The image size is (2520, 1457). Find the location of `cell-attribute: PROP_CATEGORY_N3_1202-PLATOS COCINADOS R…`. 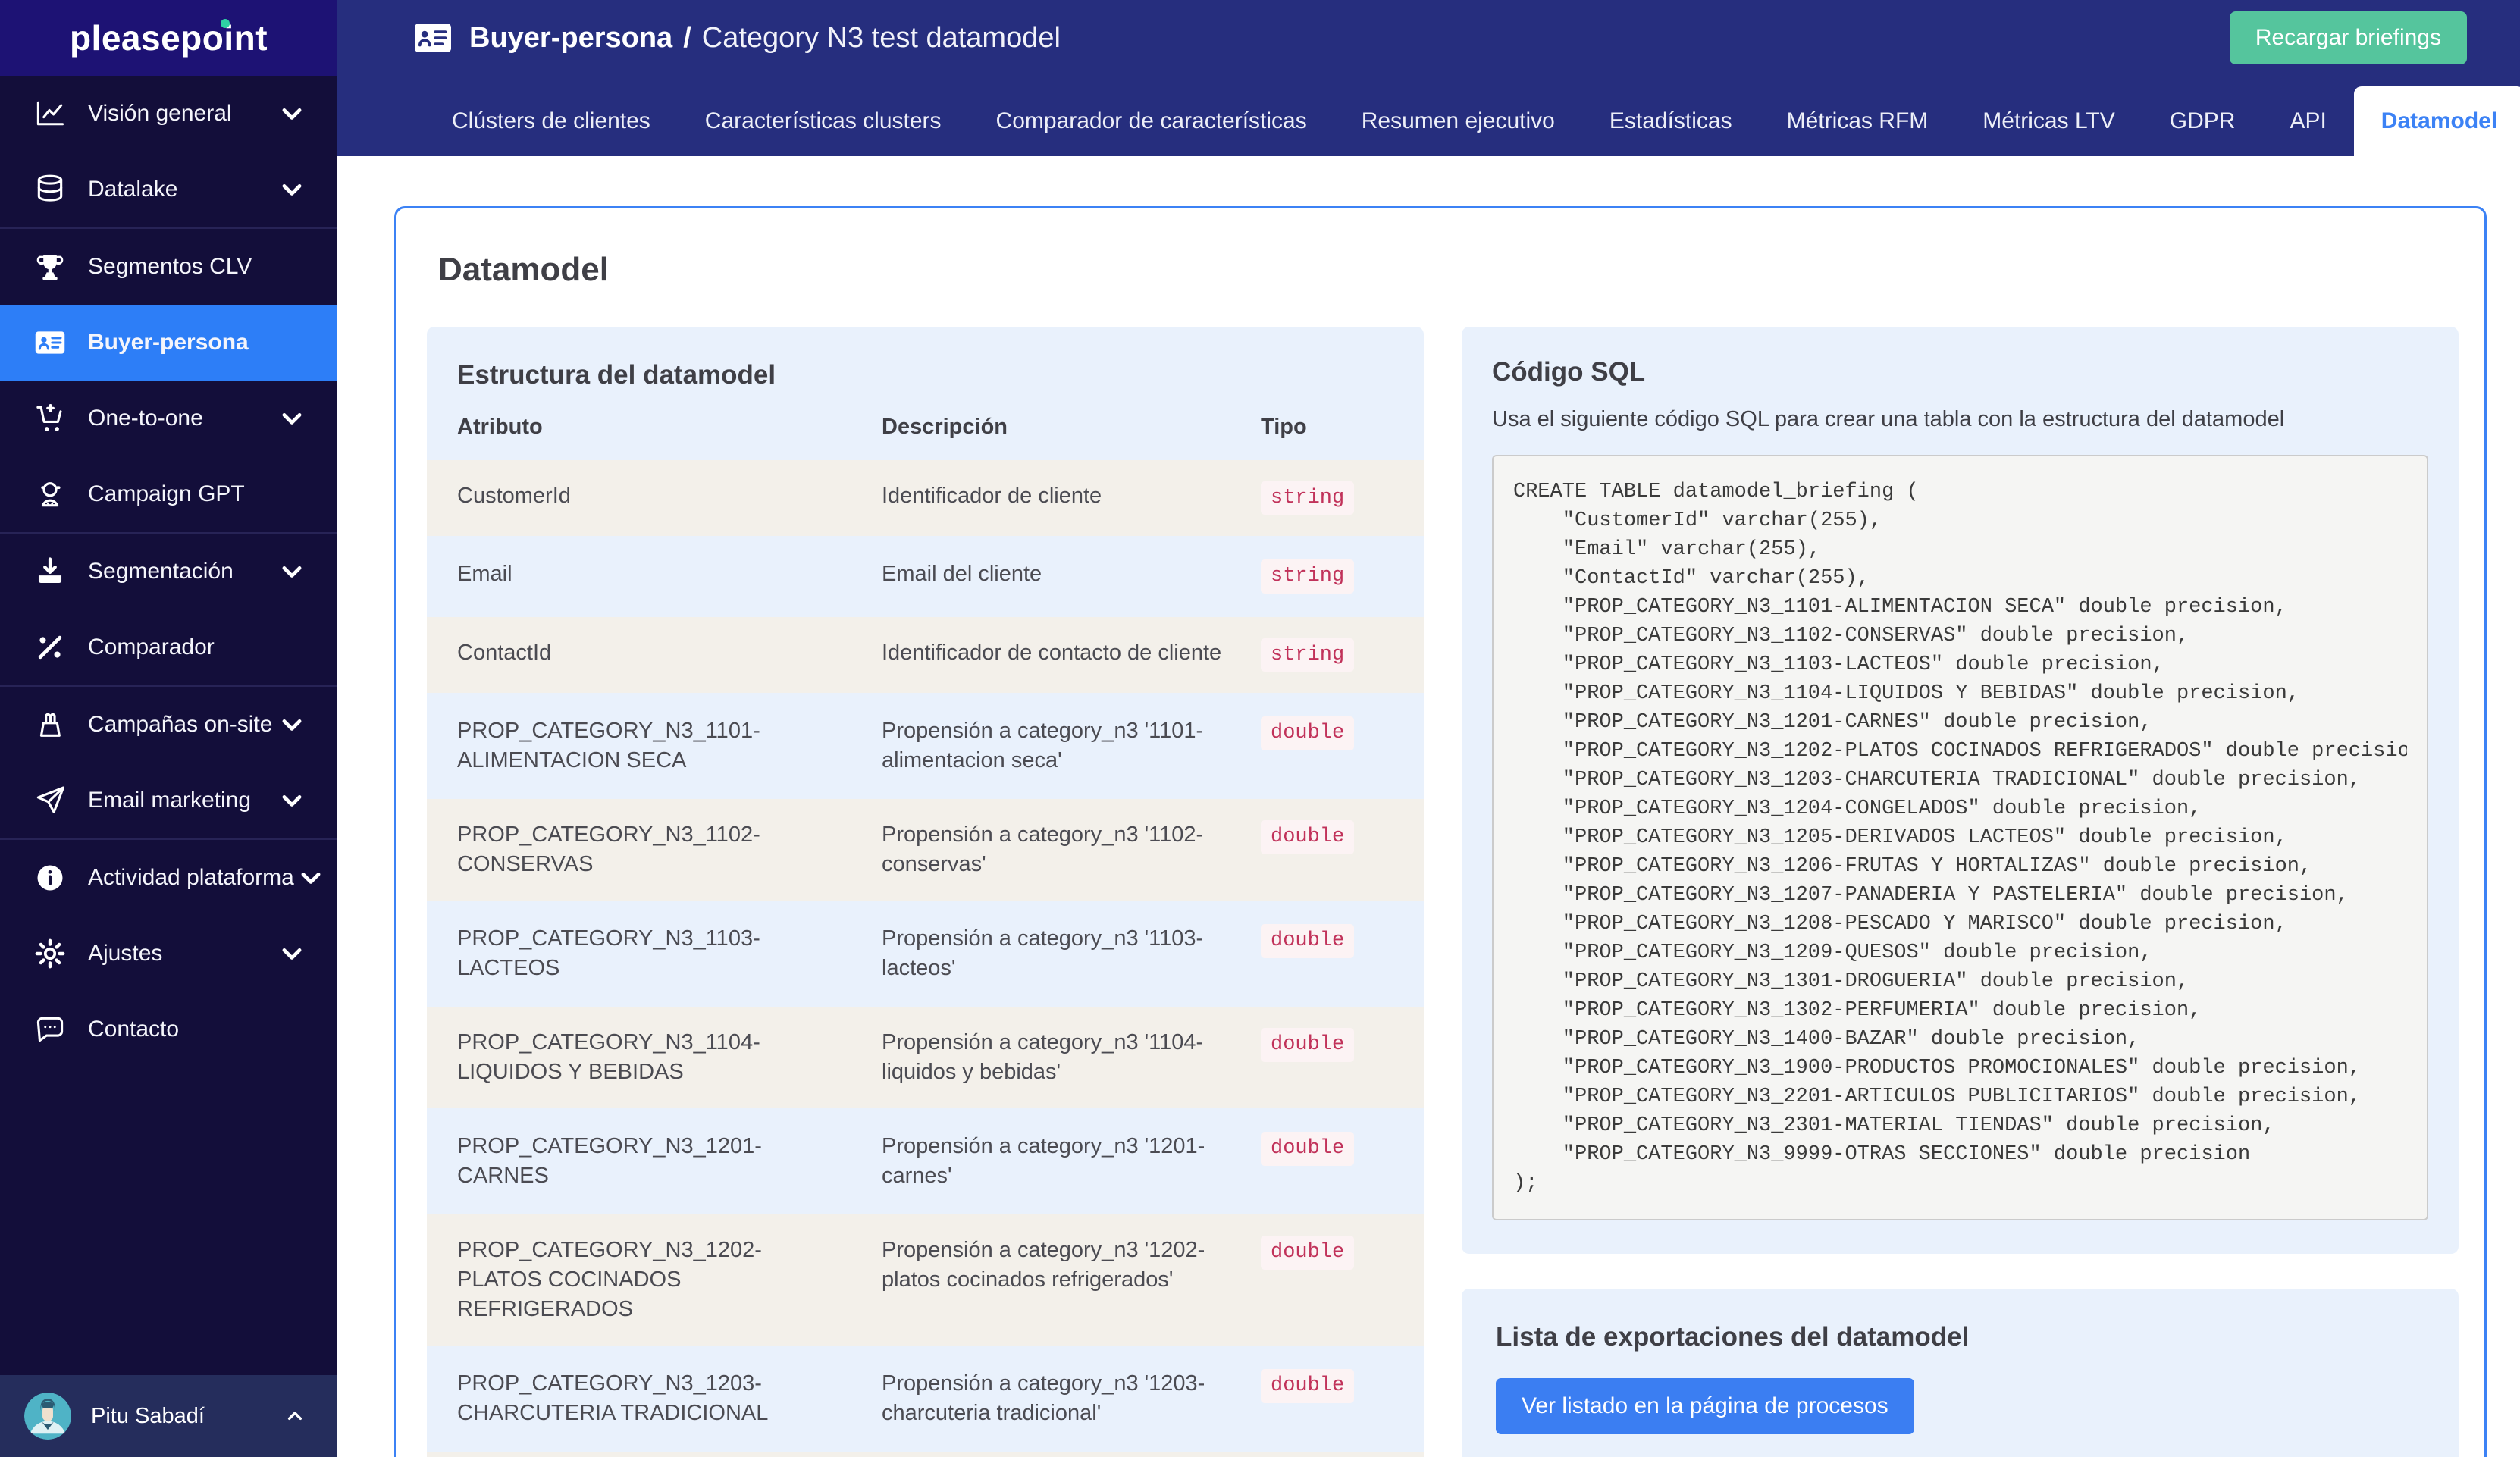

cell-attribute: PROP_CATEGORY_N3_1202-PLATOS COCINADOS R… is located at coordinates (609, 1280).